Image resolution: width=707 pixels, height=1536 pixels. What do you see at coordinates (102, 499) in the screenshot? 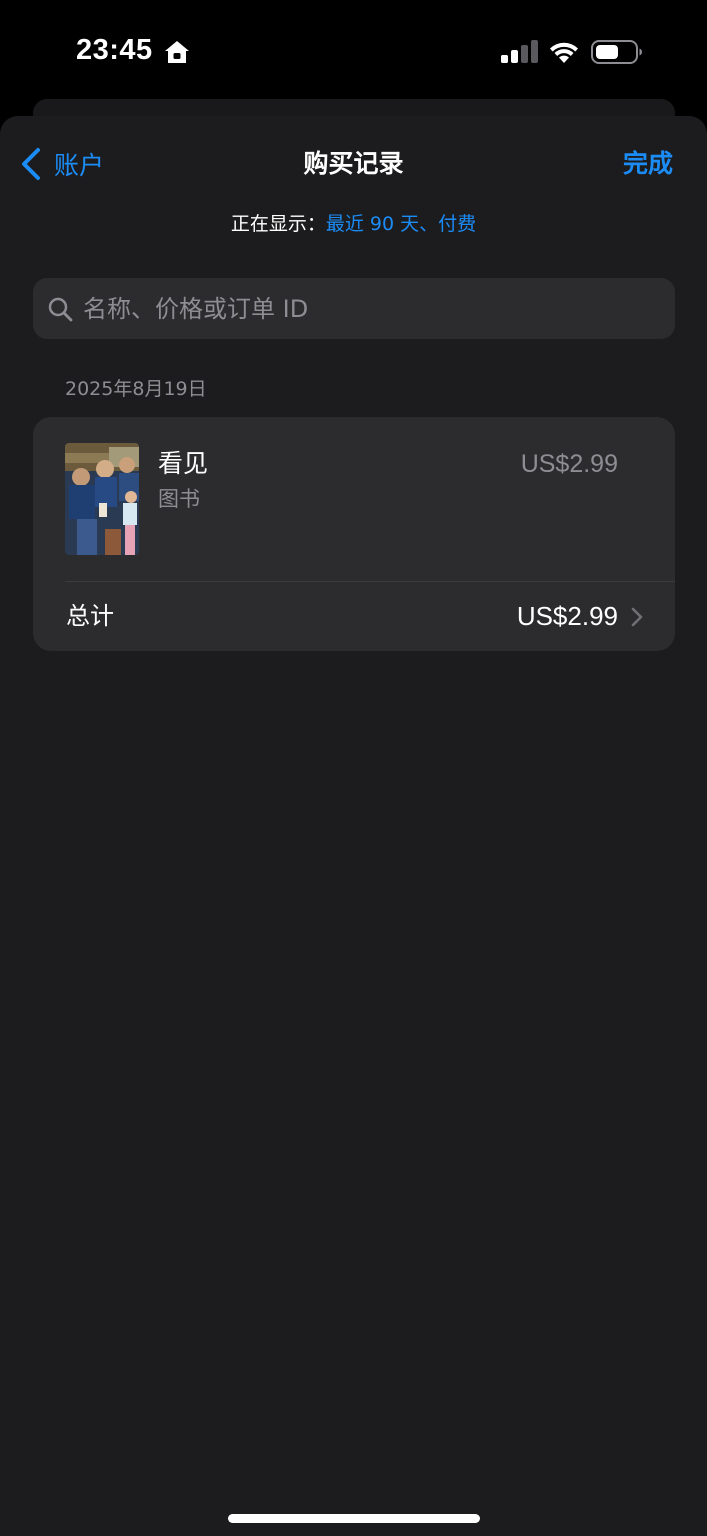
I see `book-cover-image` at bounding box center [102, 499].